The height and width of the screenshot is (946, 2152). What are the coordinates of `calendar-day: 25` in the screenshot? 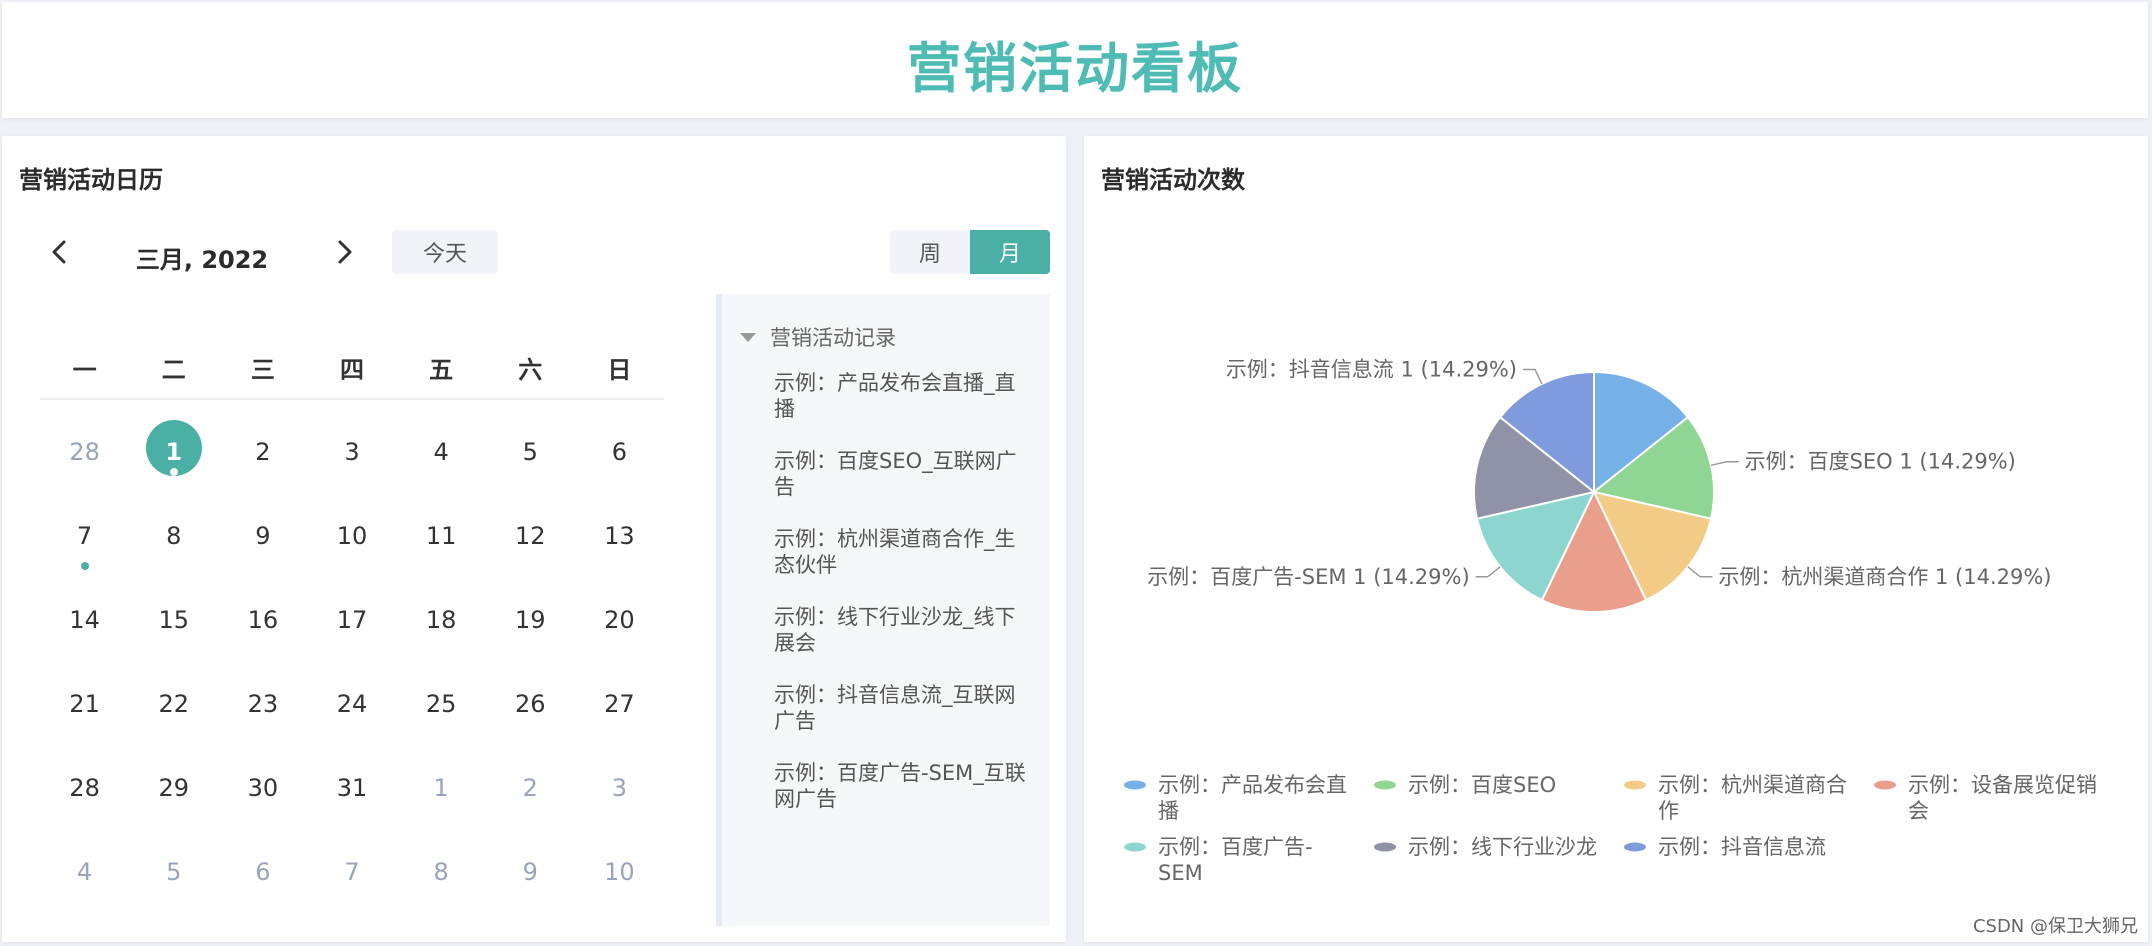 It's located at (441, 694).